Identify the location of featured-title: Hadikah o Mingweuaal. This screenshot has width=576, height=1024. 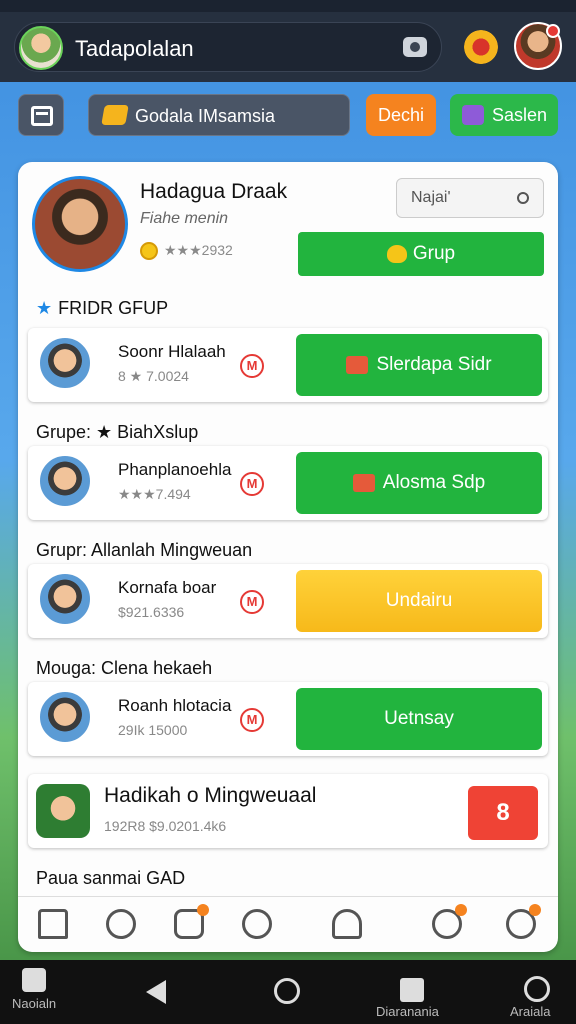
(210, 795).